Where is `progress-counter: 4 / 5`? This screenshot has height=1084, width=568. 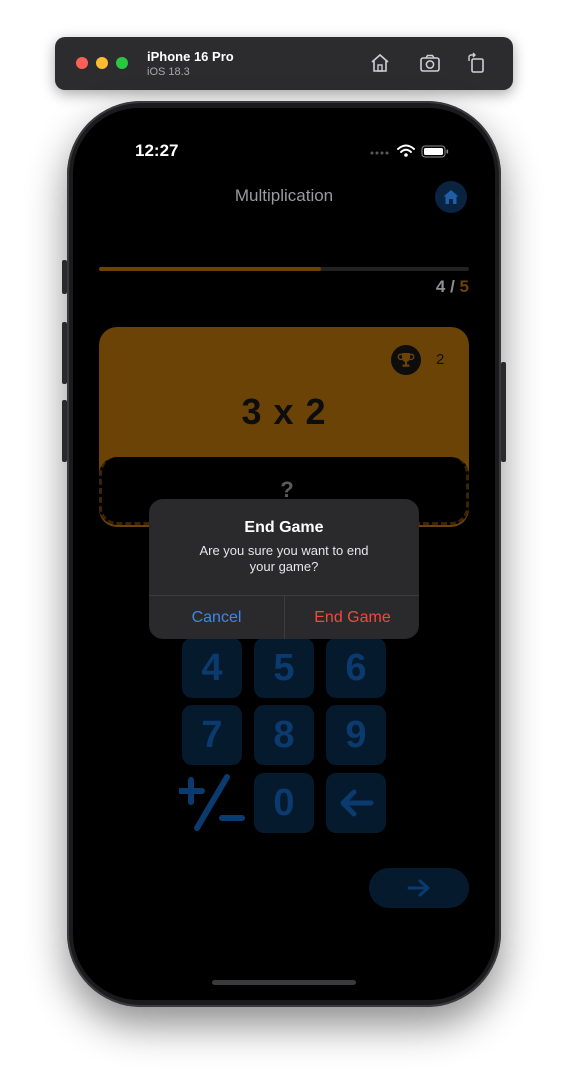
progress-counter: 4 / 5 is located at coordinates (452, 287).